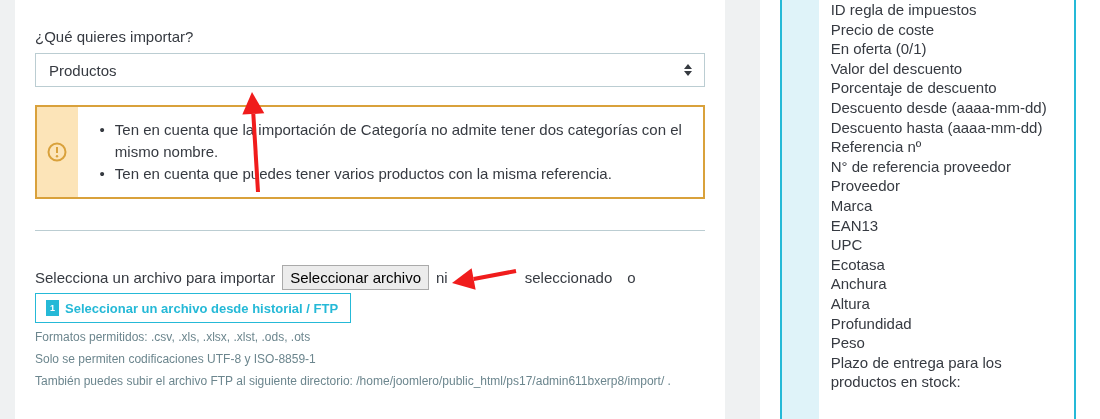 The height and width of the screenshot is (419, 1100). What do you see at coordinates (442, 277) in the screenshot?
I see `file-status: ni` at bounding box center [442, 277].